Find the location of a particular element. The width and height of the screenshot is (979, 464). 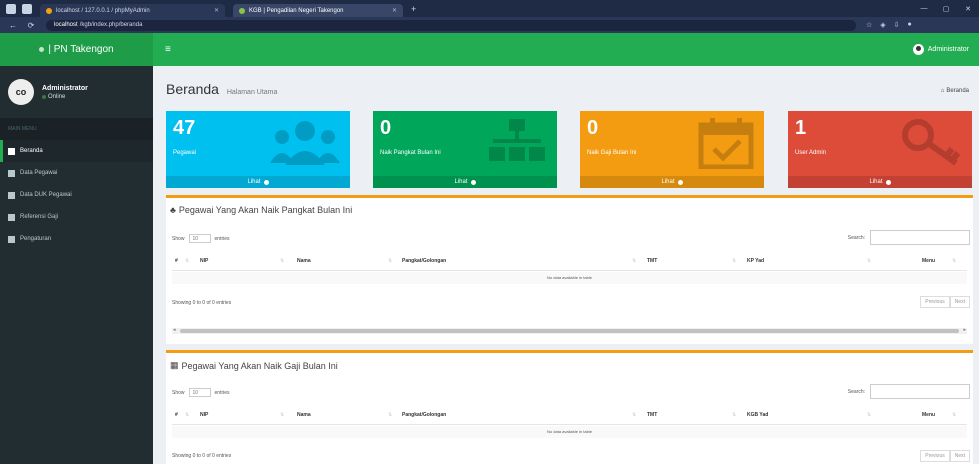

close-window-icon: ✕ is located at coordinates (968, 8).